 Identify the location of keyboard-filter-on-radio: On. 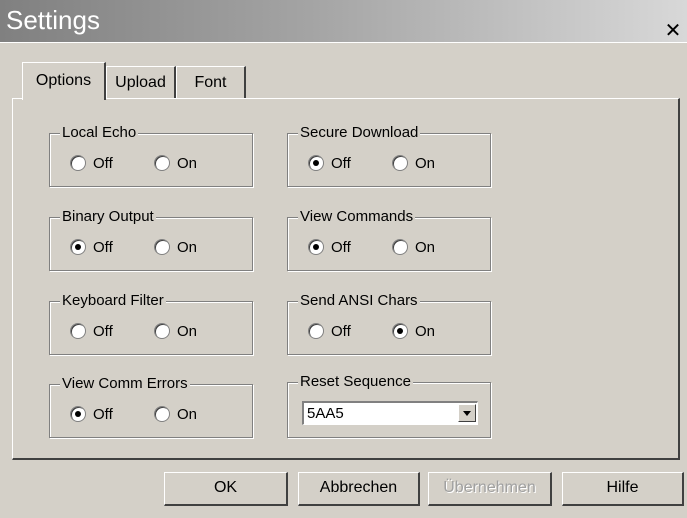
(175, 331).